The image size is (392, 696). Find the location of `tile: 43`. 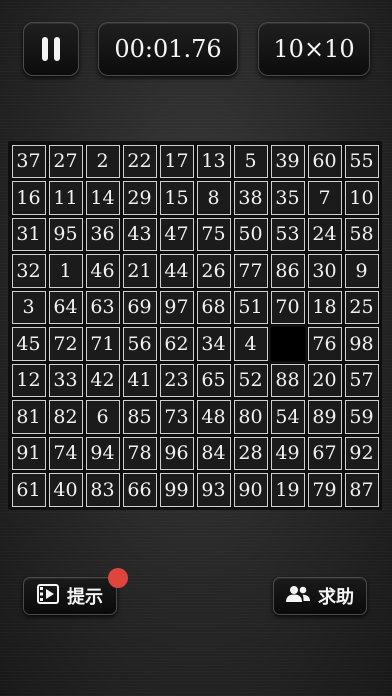

tile: 43 is located at coordinates (139, 234).